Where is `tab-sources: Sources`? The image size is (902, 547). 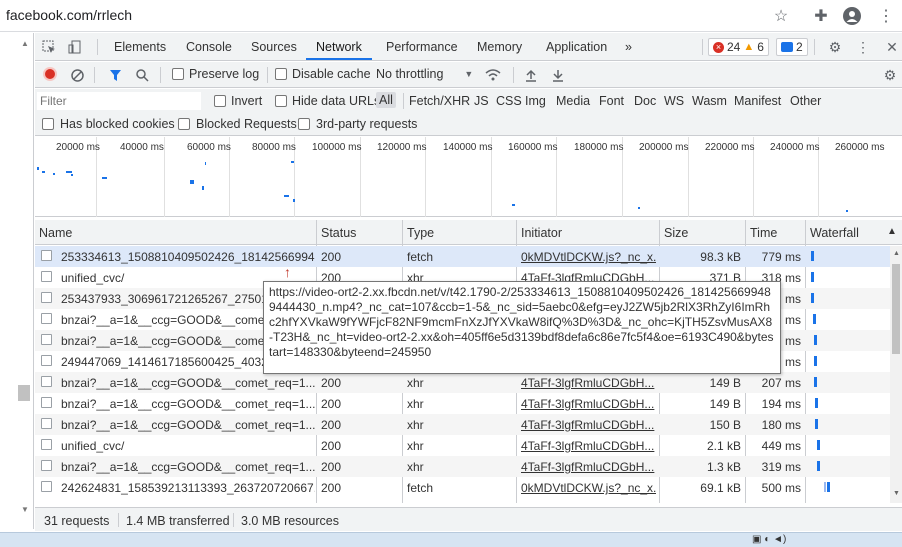
tab-sources: Sources is located at coordinates (274, 47).